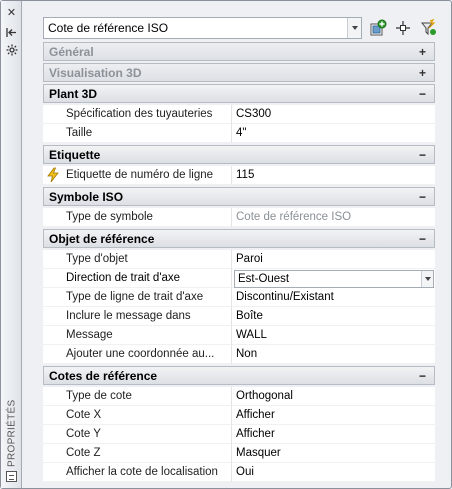 The width and height of the screenshot is (452, 489). I want to click on section-general: Général +, so click(239, 51).